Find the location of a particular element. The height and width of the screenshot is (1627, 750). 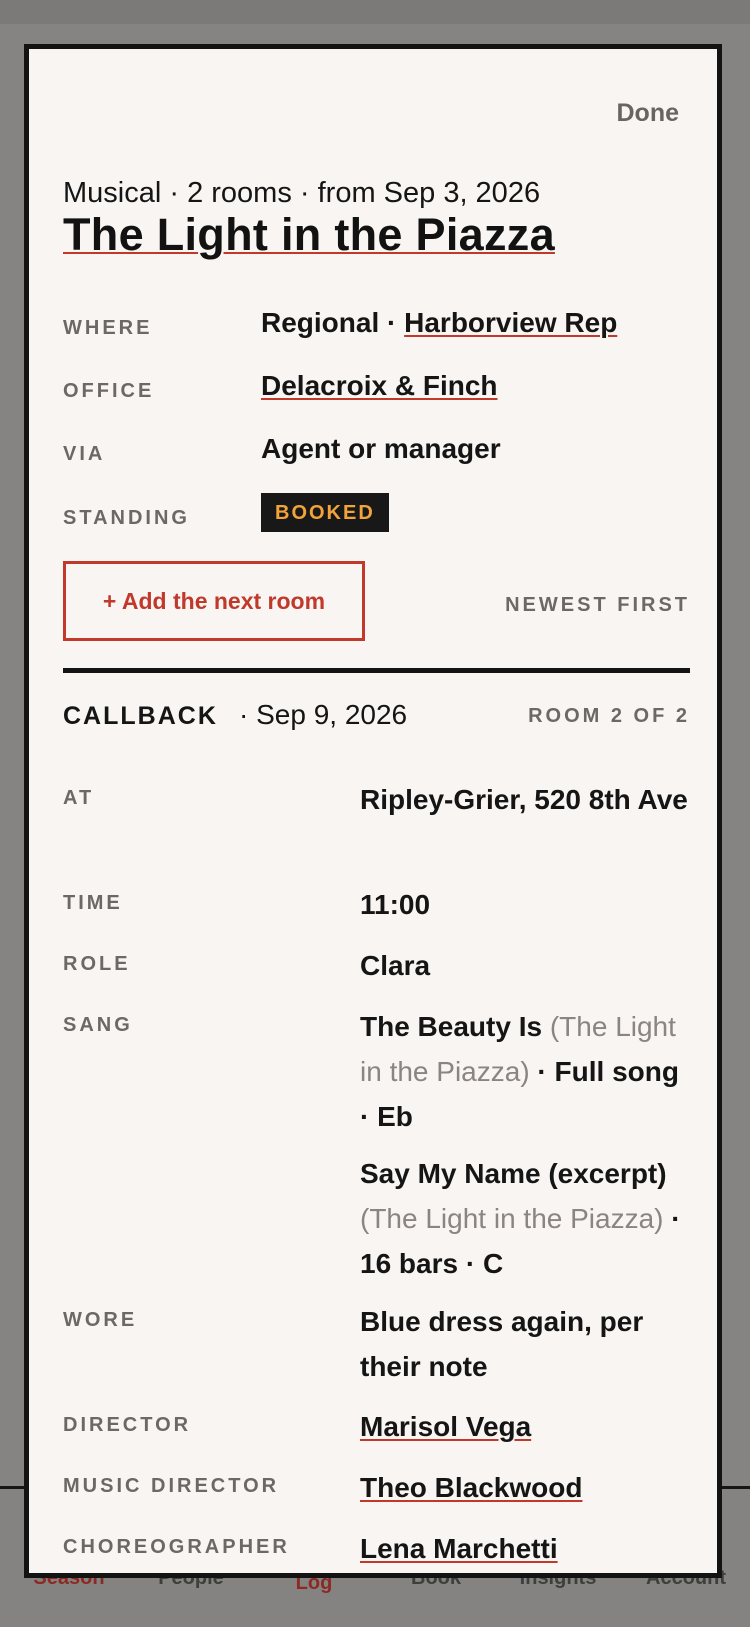

where-value: Regional · Harborview Rep is located at coordinates (439, 323).